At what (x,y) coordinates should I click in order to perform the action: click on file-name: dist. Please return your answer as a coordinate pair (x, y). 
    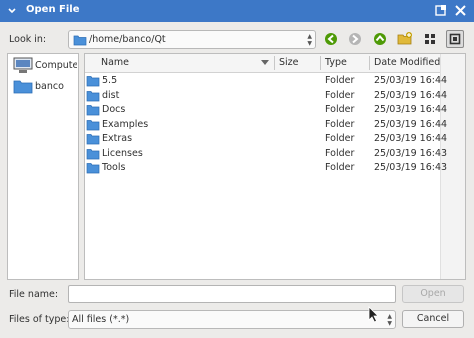
    Looking at the image, I should click on (111, 95).